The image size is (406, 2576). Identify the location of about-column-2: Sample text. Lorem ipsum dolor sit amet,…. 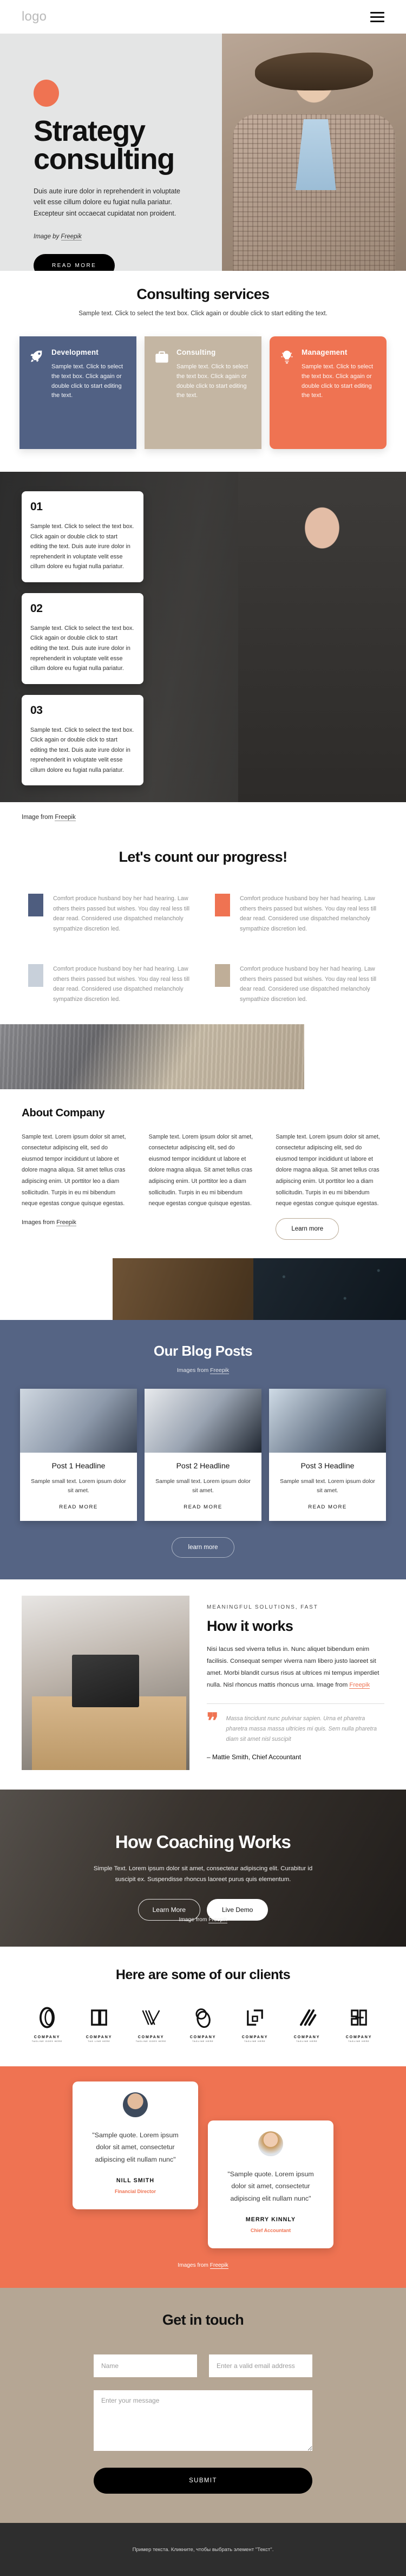
(203, 1185).